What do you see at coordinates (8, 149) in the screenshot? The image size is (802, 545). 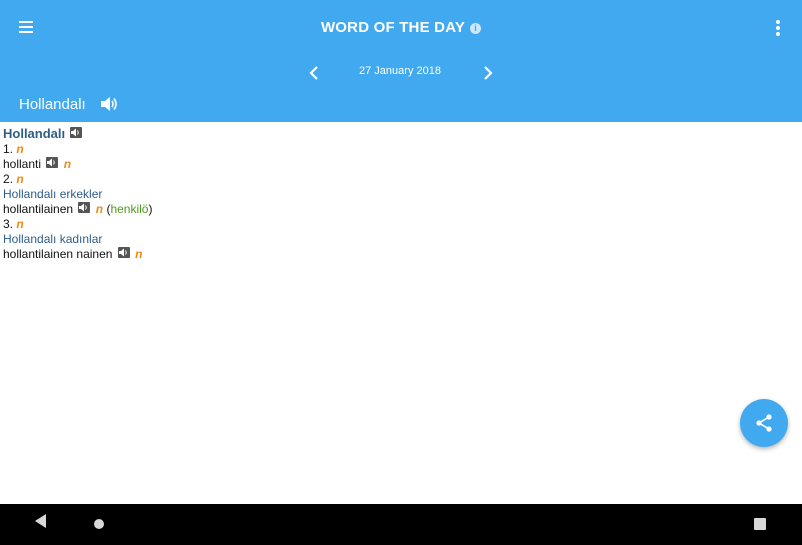 I see `sense-number: 1.` at bounding box center [8, 149].